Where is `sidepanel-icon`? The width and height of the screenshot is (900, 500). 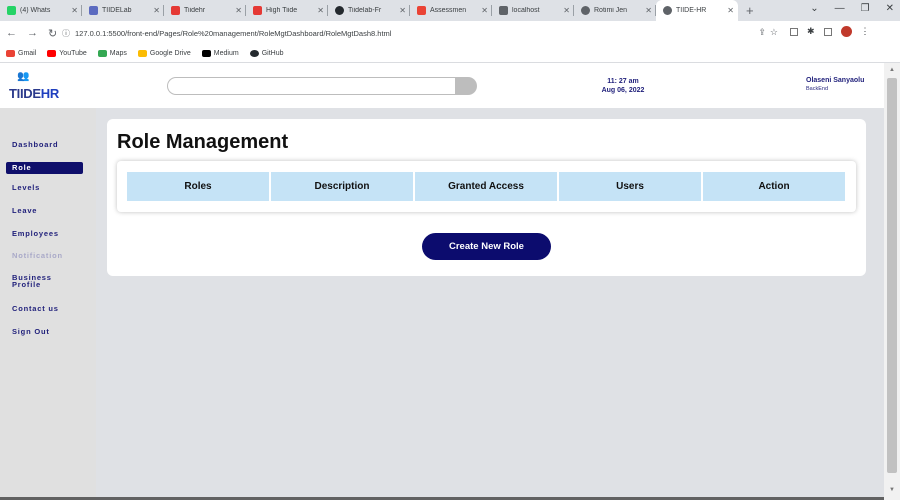 sidepanel-icon is located at coordinates (827, 31).